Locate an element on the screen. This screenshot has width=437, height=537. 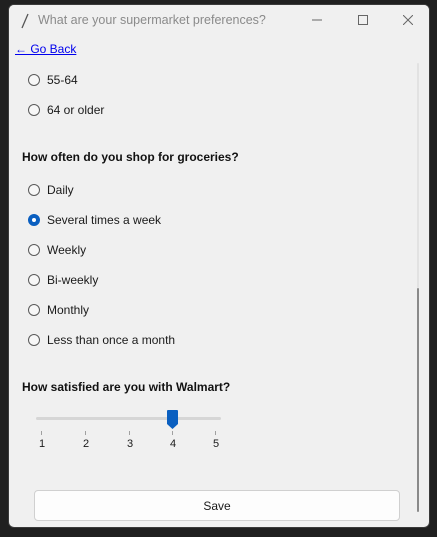
radio-button-selected is located at coordinates (34, 220).